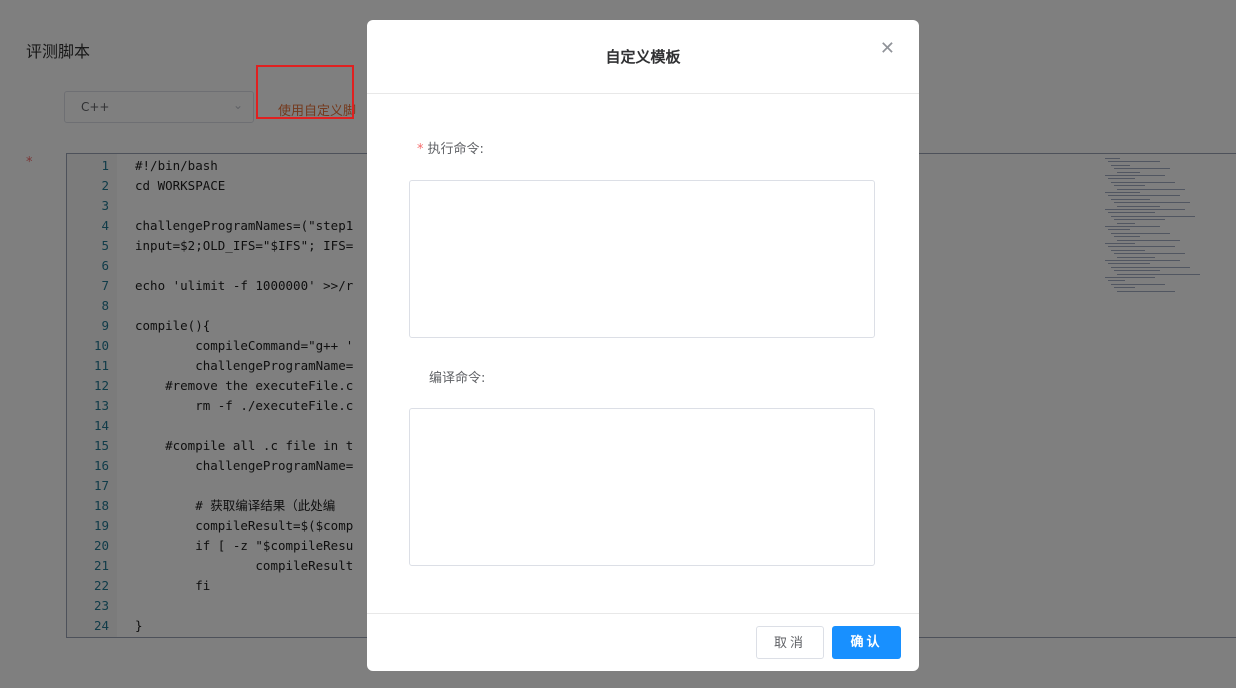  I want to click on confirm-button: 确认, so click(866, 642).